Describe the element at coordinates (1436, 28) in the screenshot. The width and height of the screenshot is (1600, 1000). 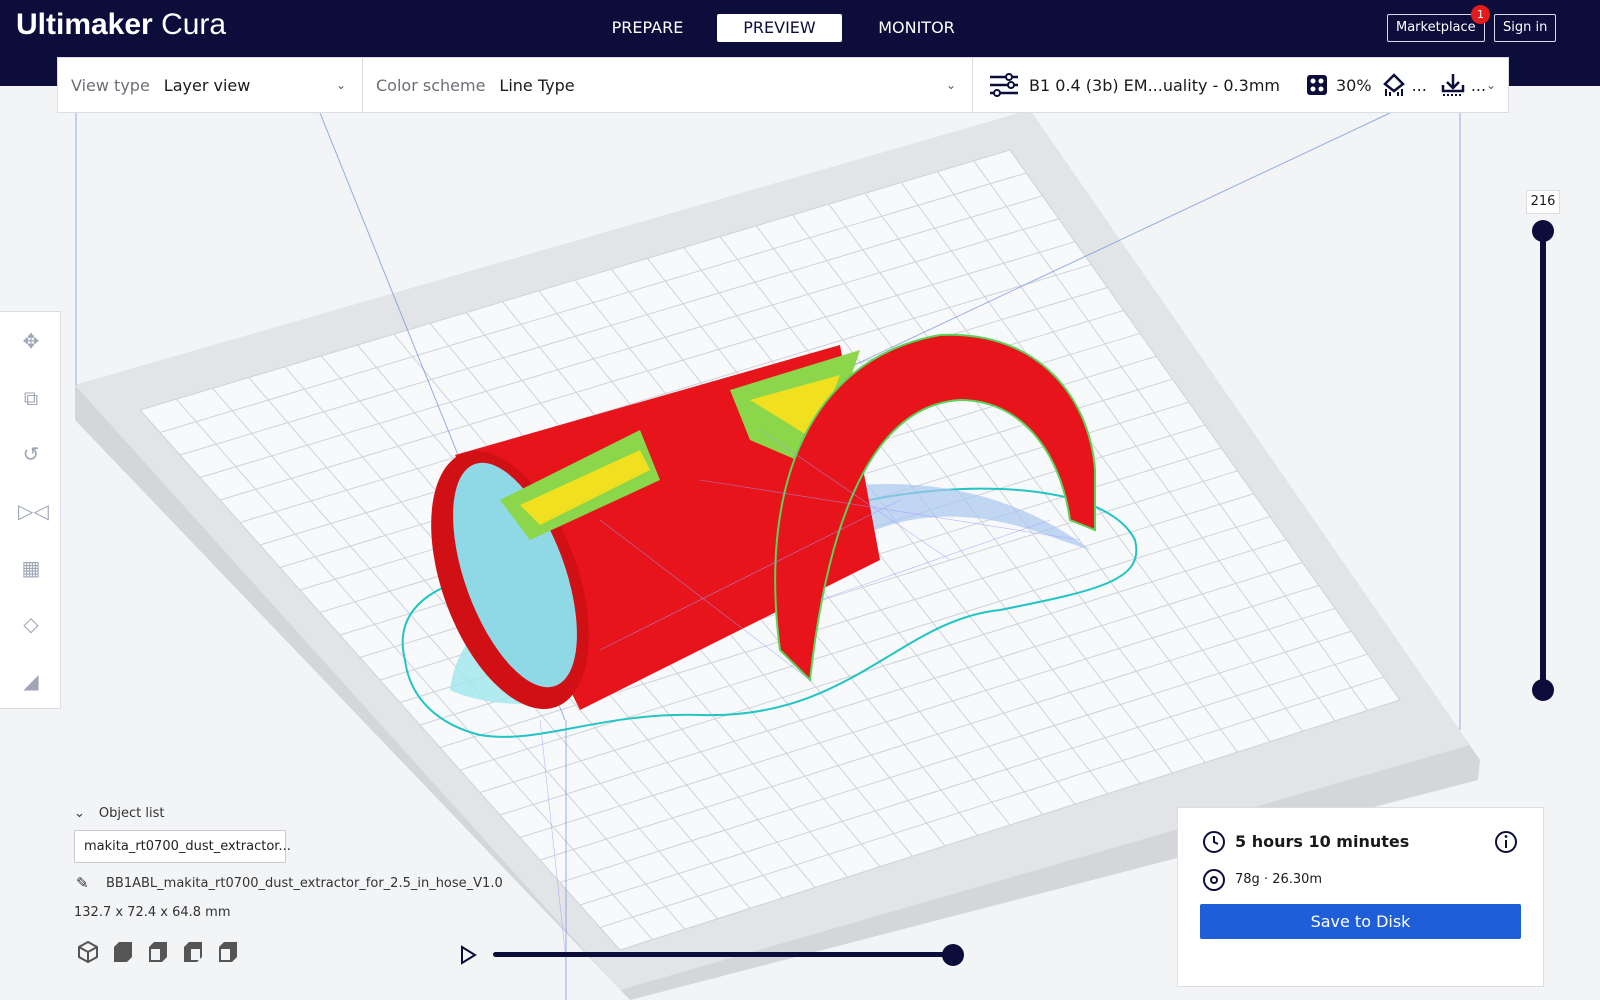
I see `marketplace-button: Marketplace` at that location.